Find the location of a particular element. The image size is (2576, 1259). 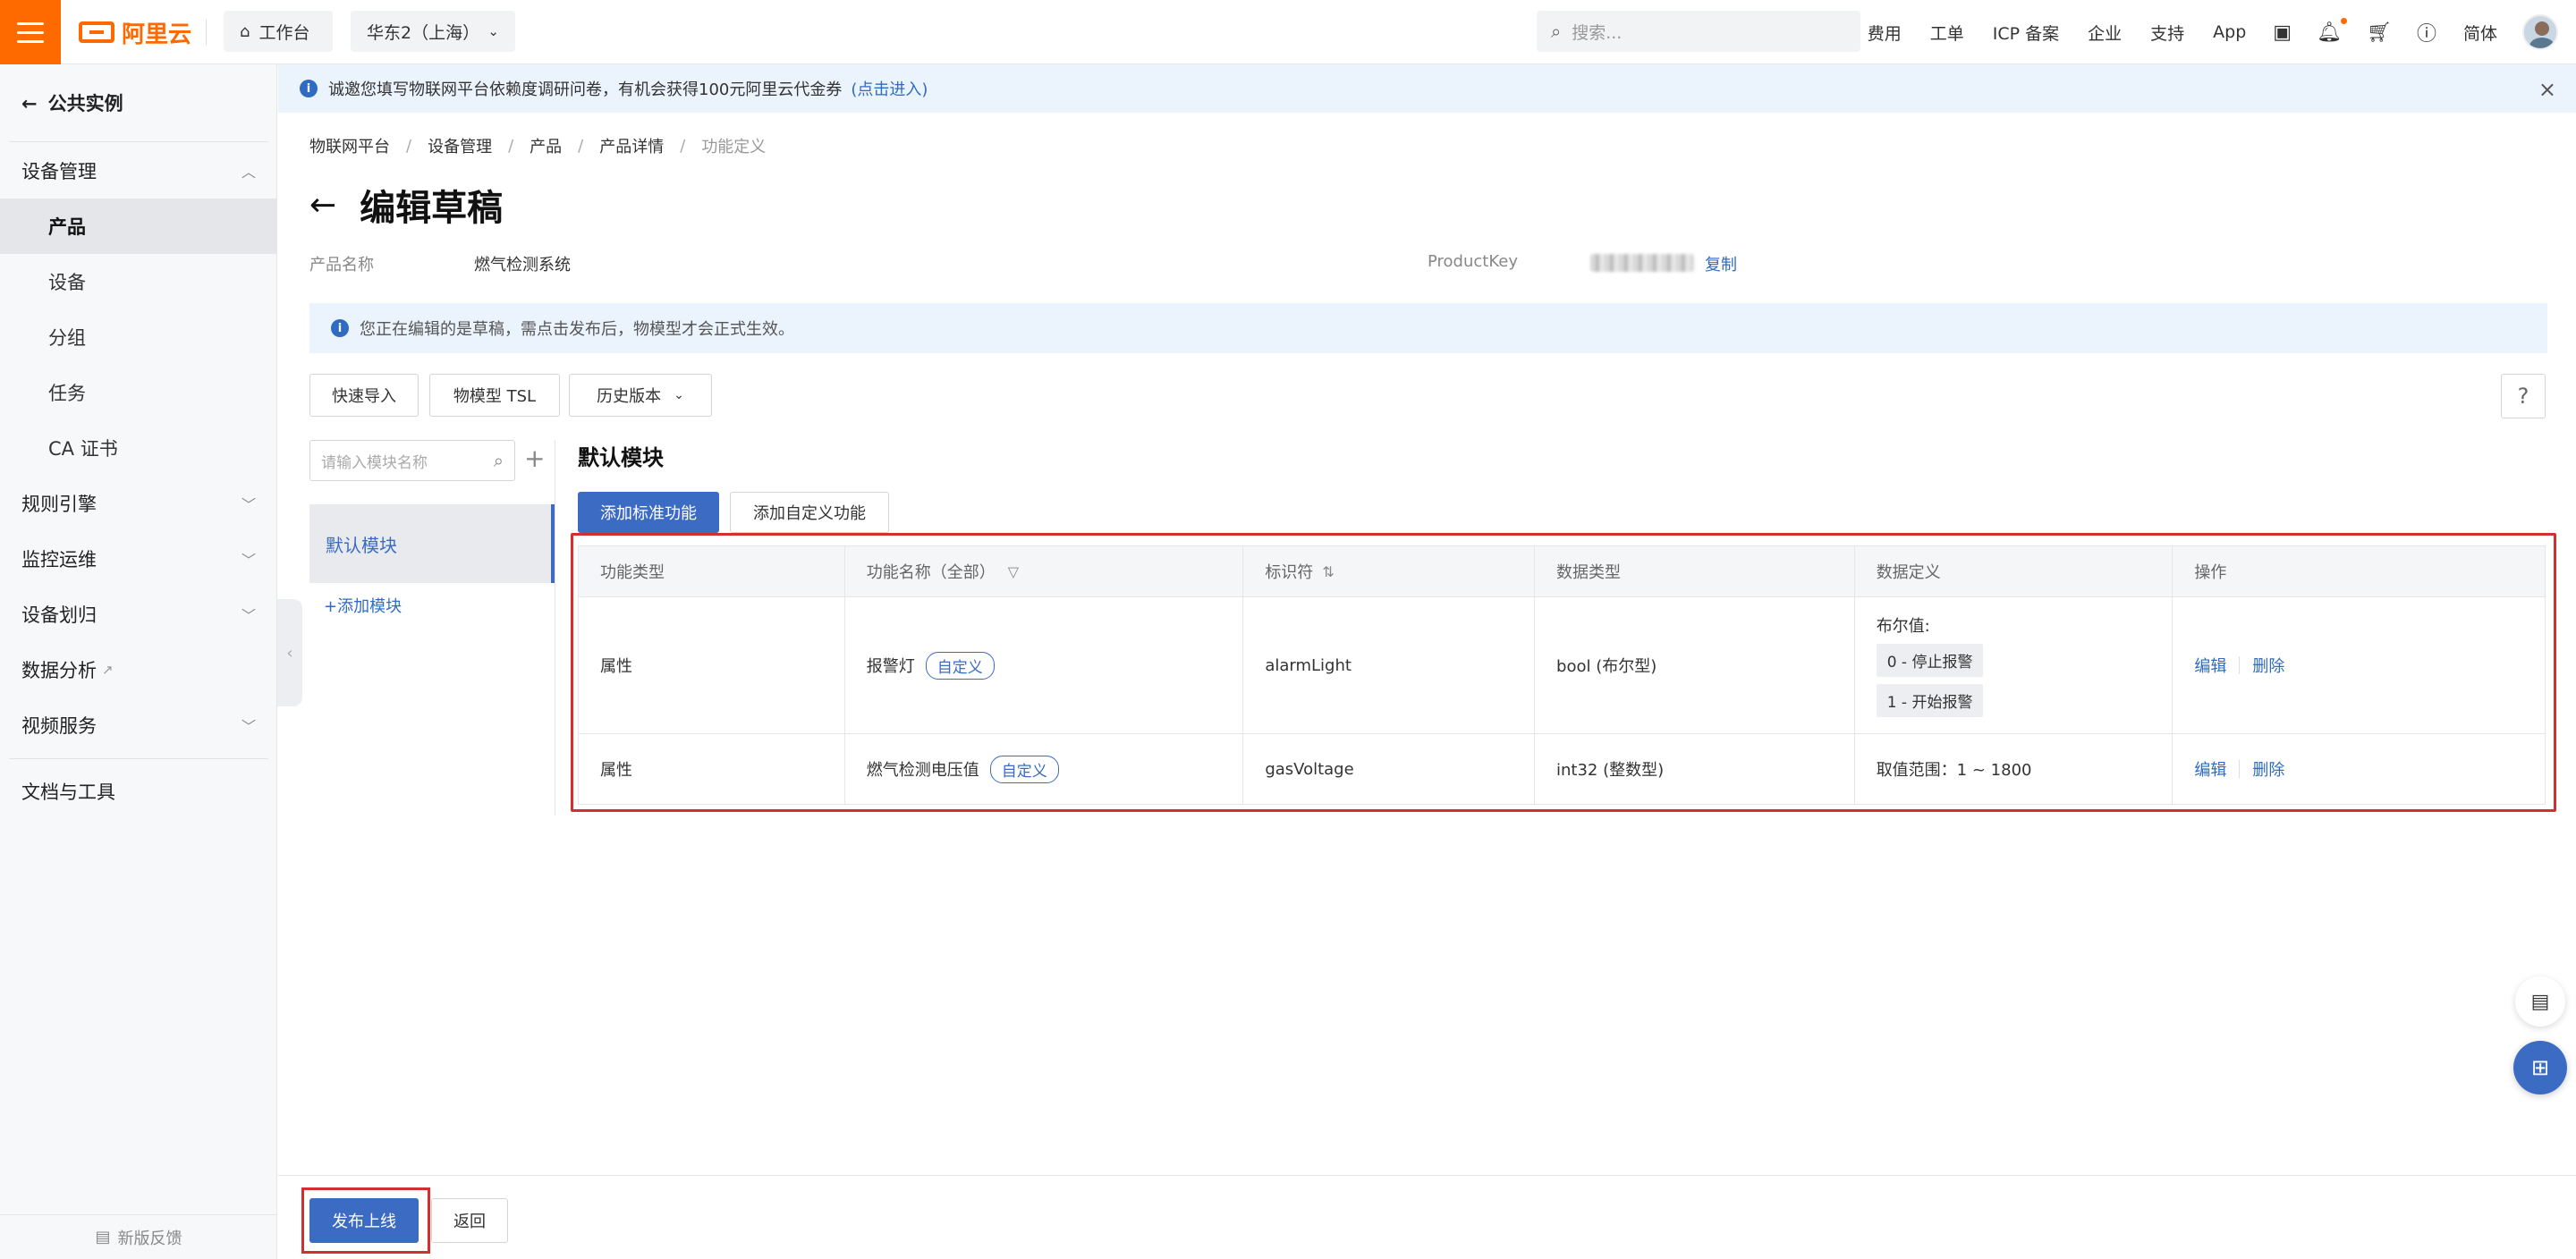

module-item-default: 默认模块 is located at coordinates (432, 543).